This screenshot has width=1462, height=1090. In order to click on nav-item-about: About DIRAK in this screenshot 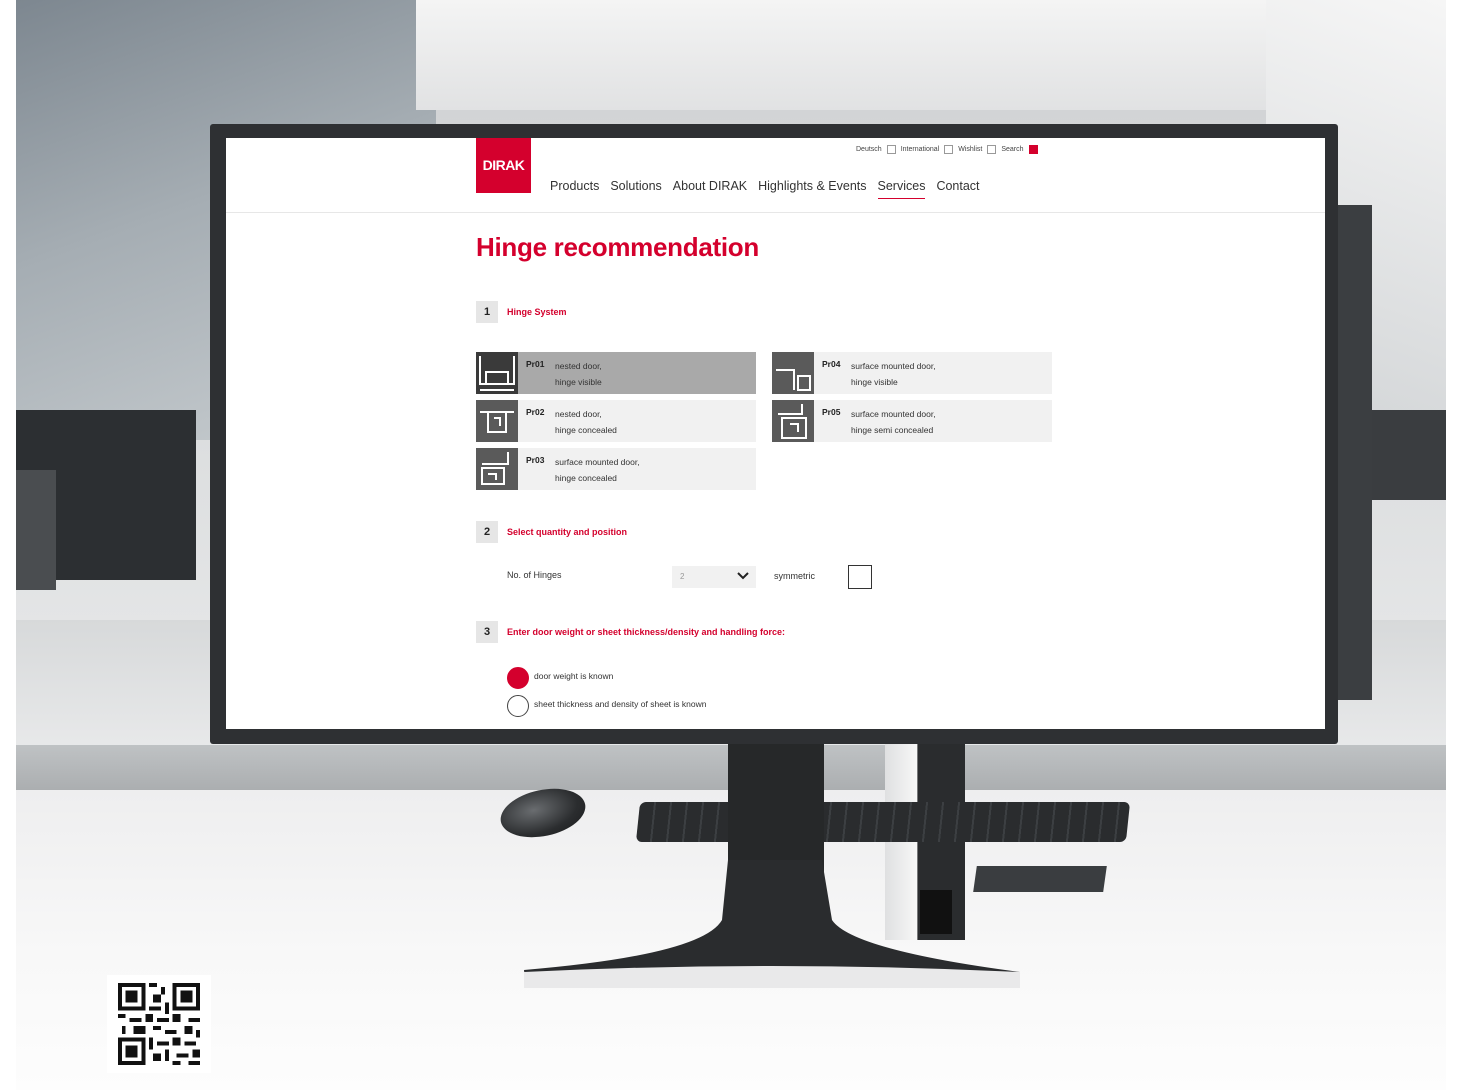, I will do `click(710, 189)`.